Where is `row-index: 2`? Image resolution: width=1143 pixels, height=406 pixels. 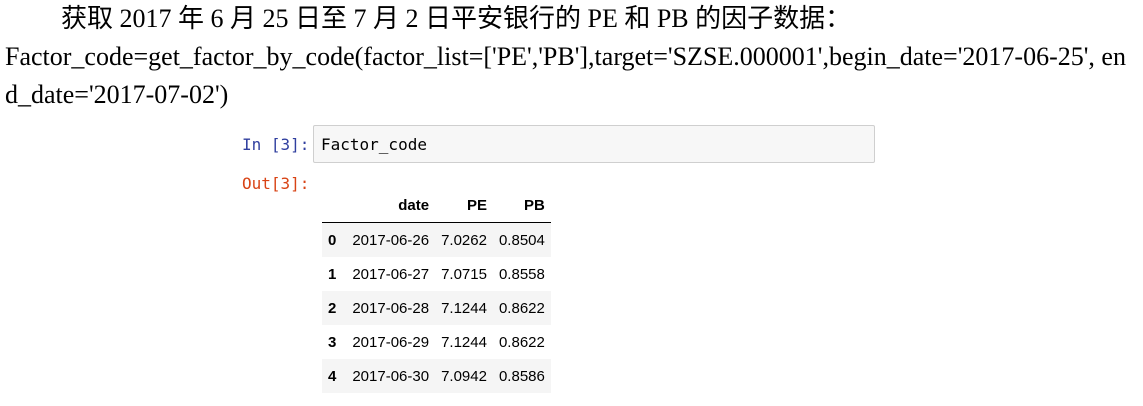
row-index: 2 is located at coordinates (332, 308).